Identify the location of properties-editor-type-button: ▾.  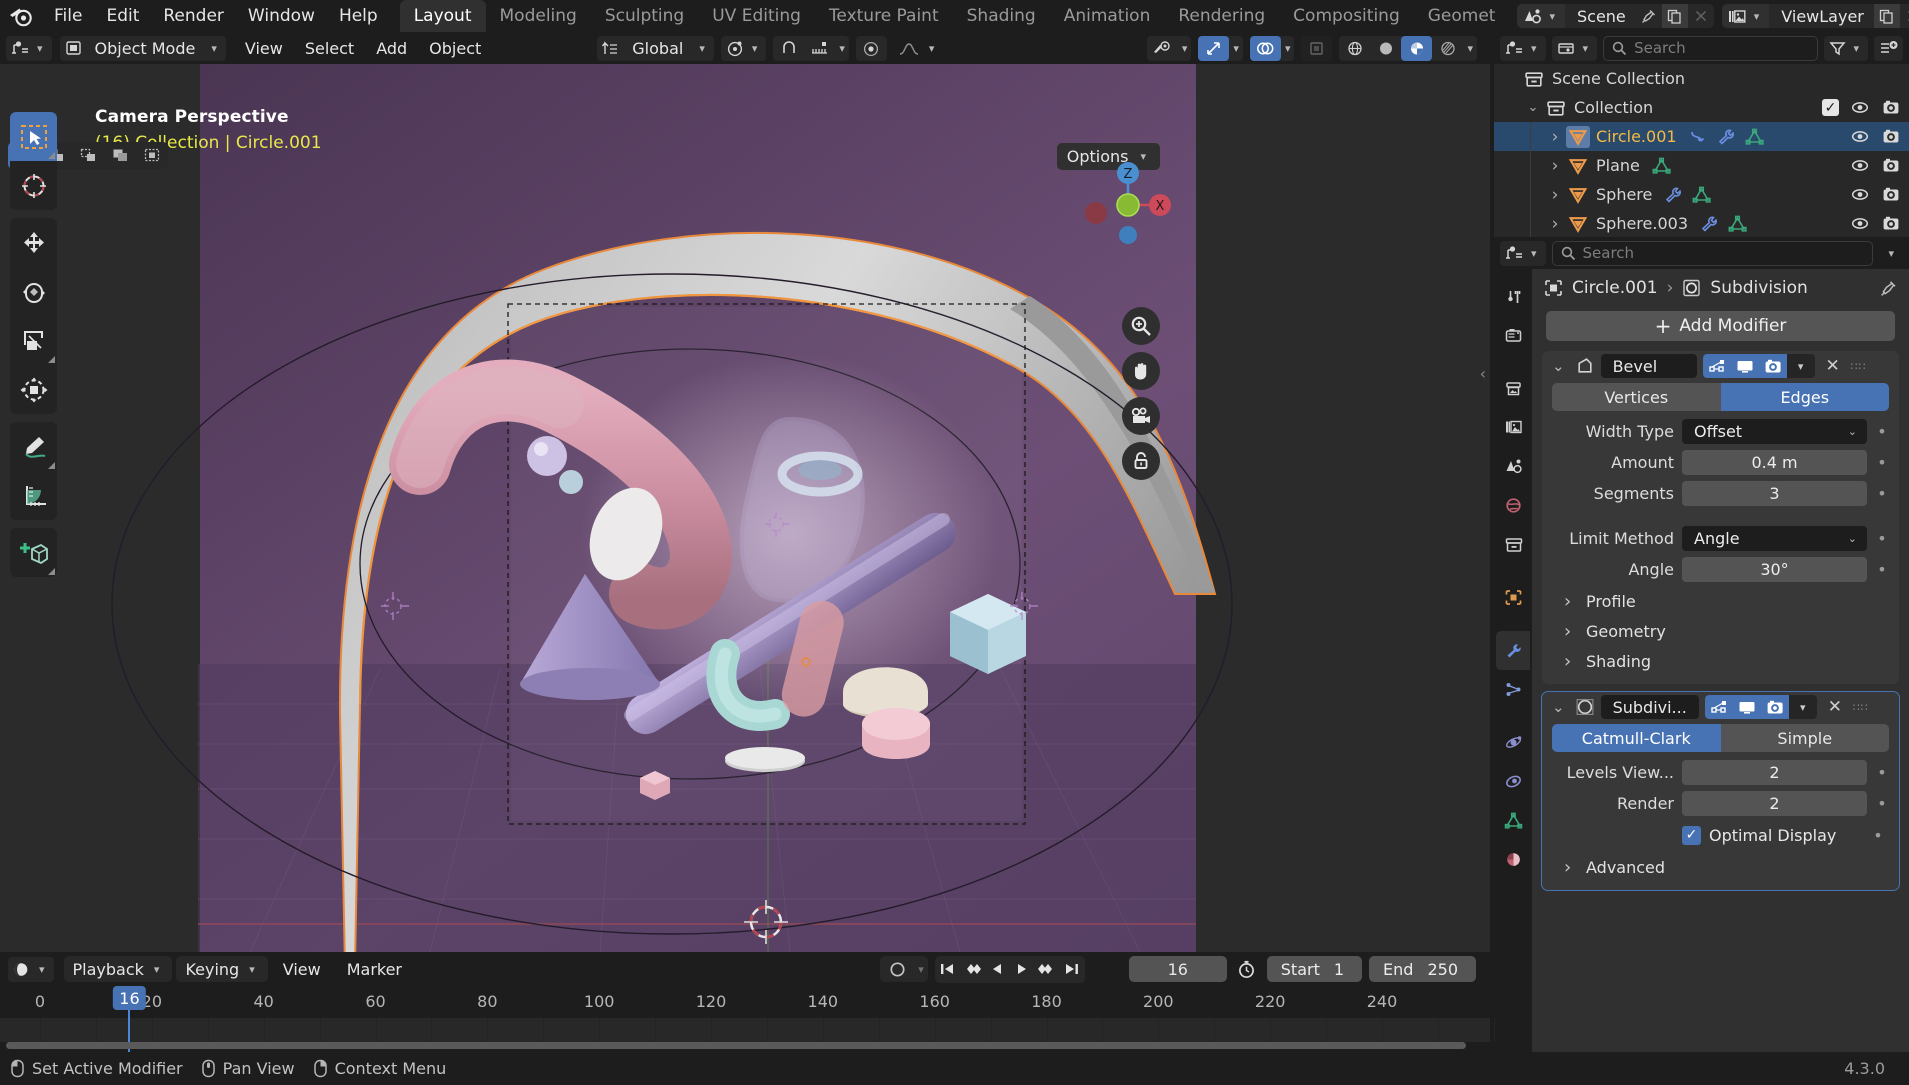
(1523, 253).